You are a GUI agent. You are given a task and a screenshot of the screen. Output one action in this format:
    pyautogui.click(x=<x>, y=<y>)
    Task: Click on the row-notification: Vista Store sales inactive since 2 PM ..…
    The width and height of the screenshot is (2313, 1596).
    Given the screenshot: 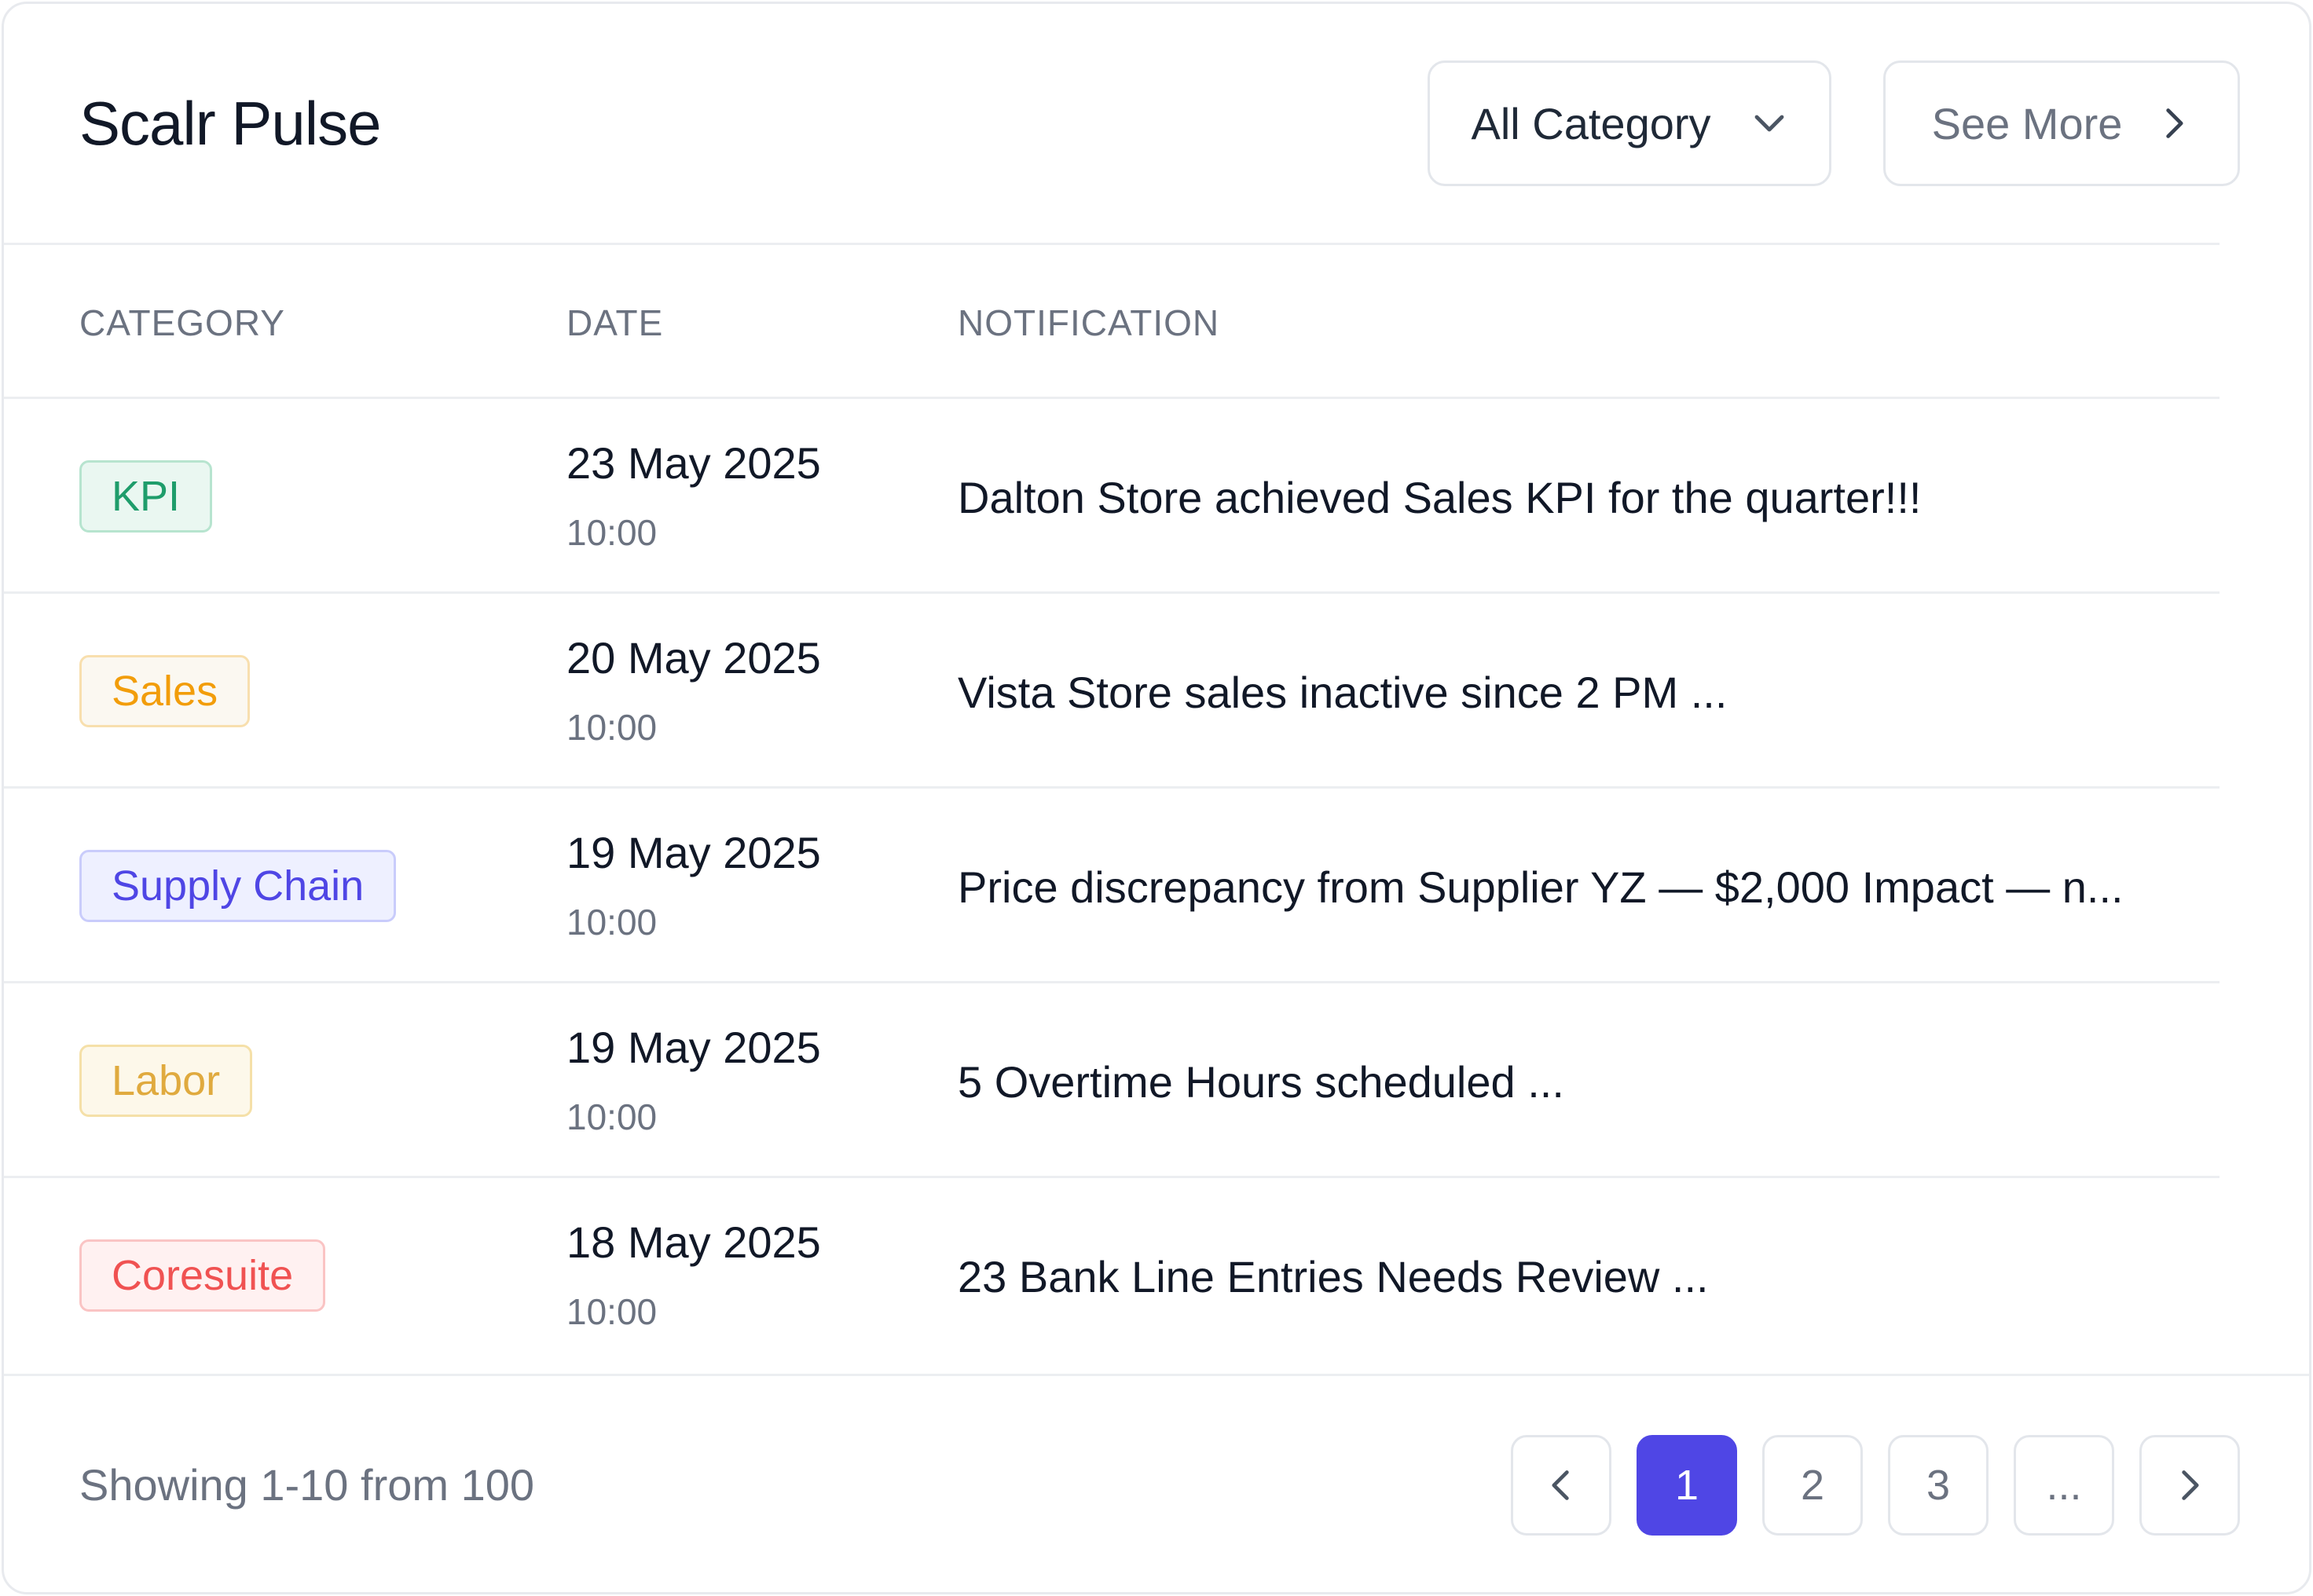 What is the action you would take?
    pyautogui.click(x=1343, y=692)
    